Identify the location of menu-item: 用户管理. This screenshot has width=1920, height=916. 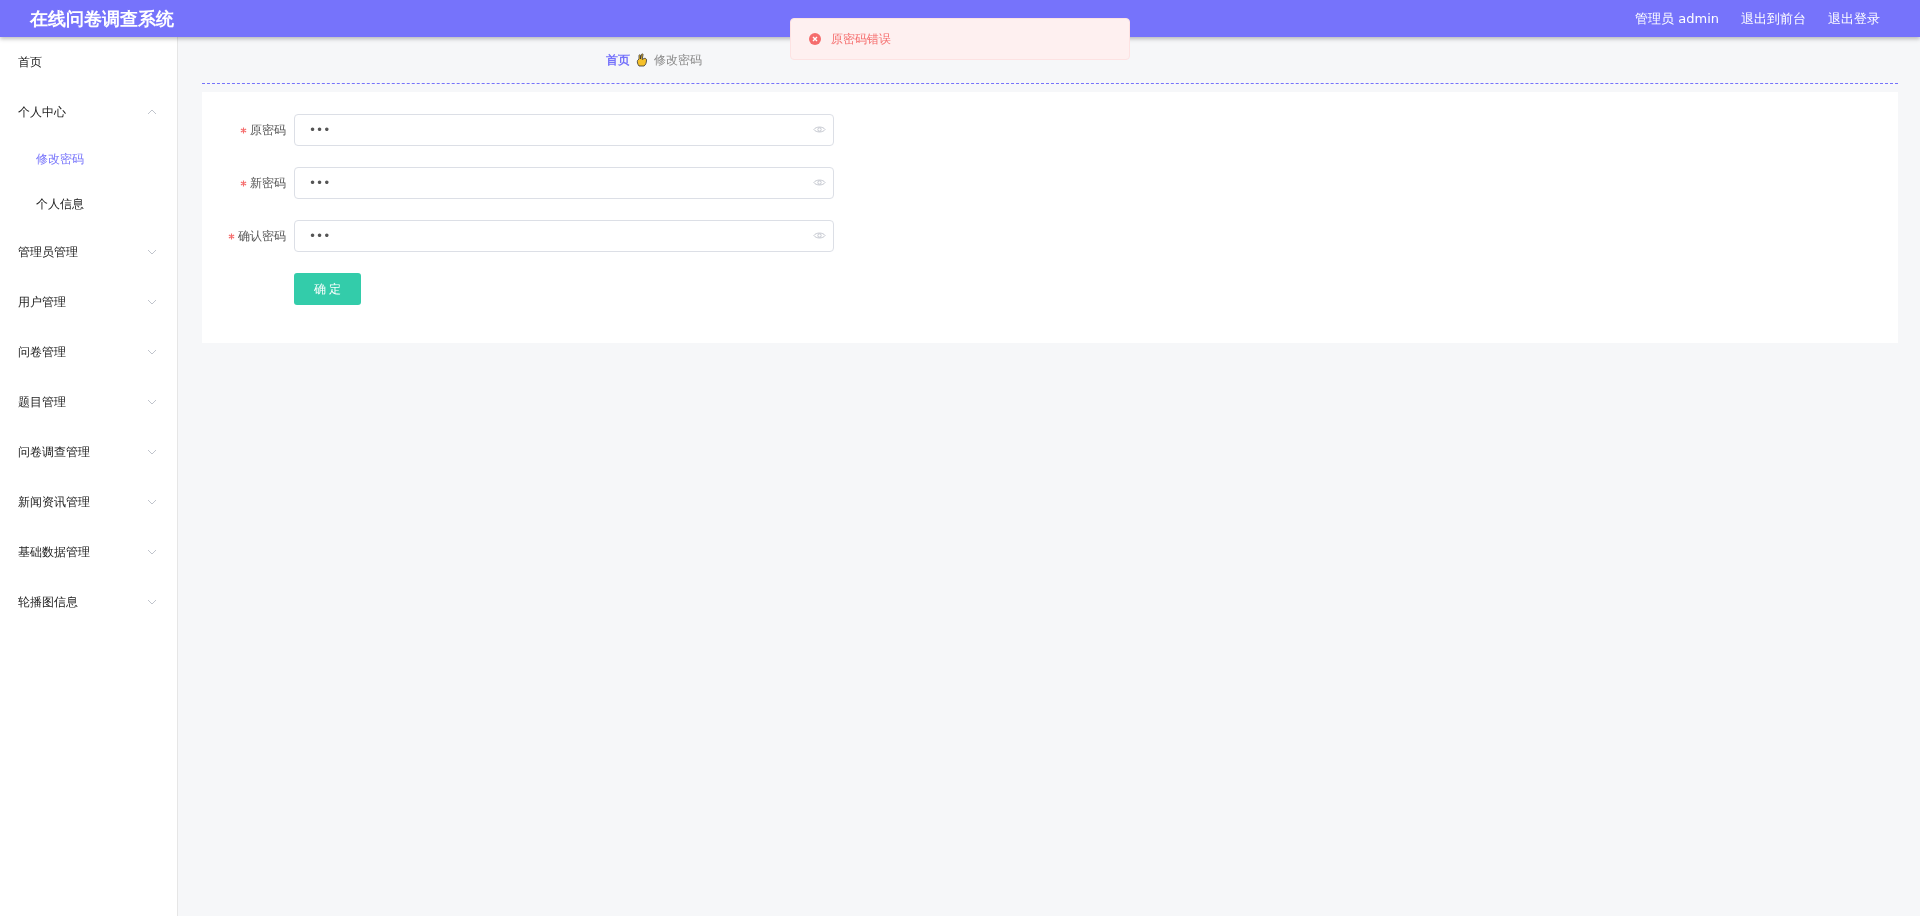
(88, 302).